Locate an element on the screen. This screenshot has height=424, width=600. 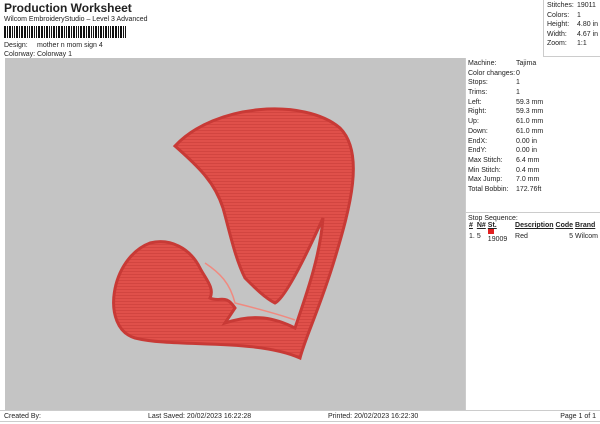
stat-value: 1:1 is located at coordinates (582, 44).